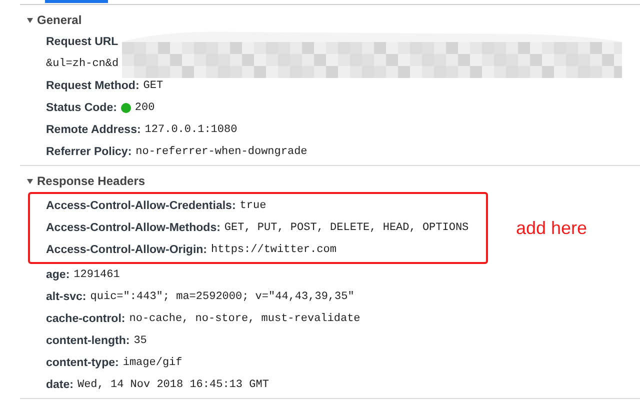  Describe the element at coordinates (81, 108) in the screenshot. I see `header-name: Status Code:` at that location.